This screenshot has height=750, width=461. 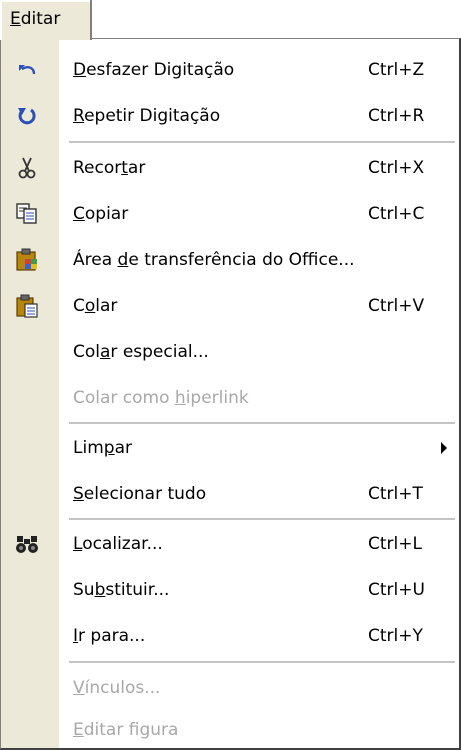 I want to click on menu-item-clear: Limpar, so click(x=230, y=448).